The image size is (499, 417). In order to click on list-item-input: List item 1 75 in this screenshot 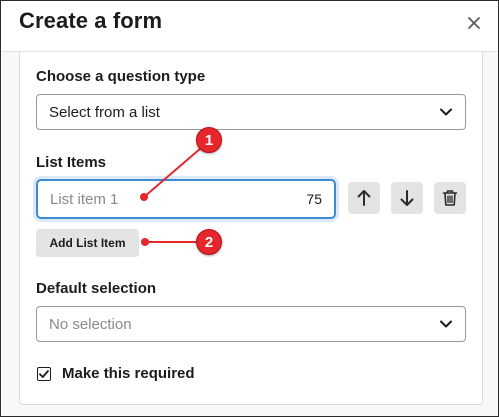, I will do `click(186, 199)`.